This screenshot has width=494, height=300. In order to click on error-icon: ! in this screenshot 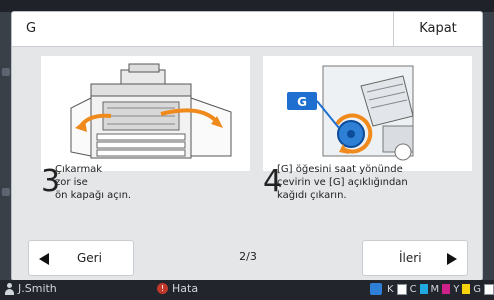, I will do `click(162, 288)`.